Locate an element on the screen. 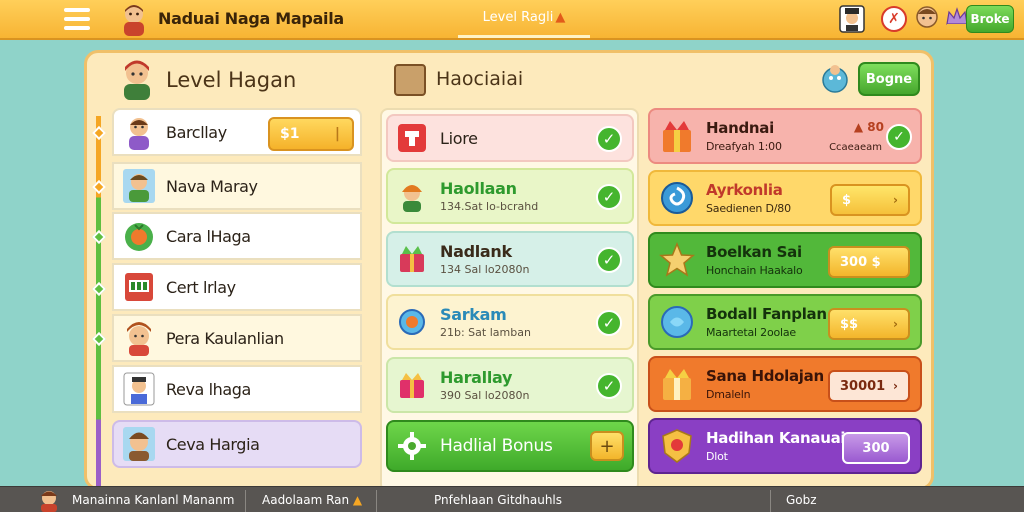 The height and width of the screenshot is (512, 1024). price-button: 30001 › is located at coordinates (869, 386).